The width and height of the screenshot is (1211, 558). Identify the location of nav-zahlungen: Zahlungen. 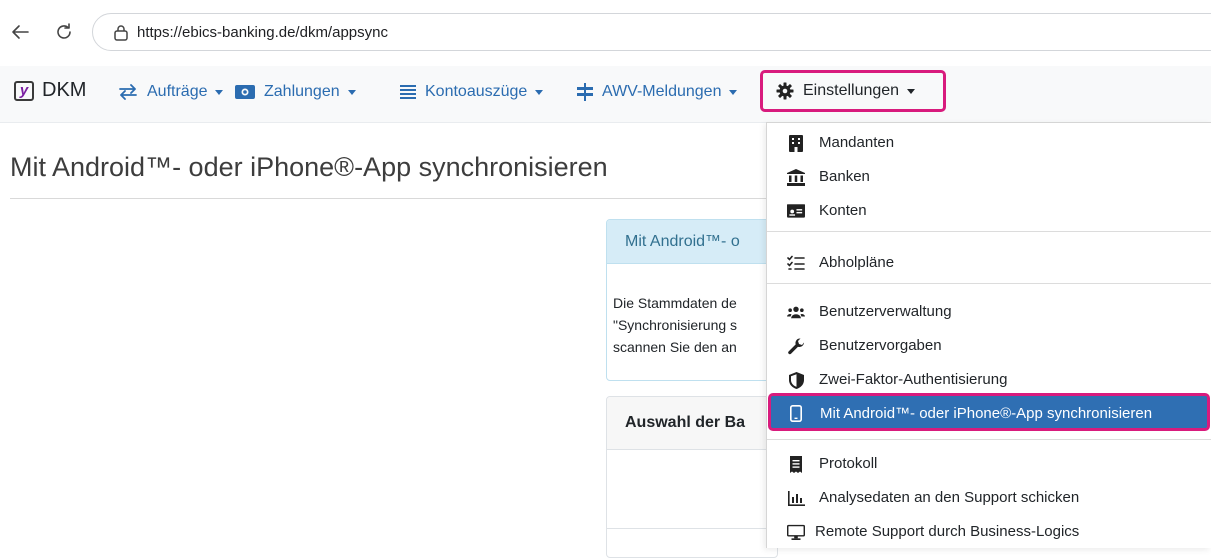
(295, 92).